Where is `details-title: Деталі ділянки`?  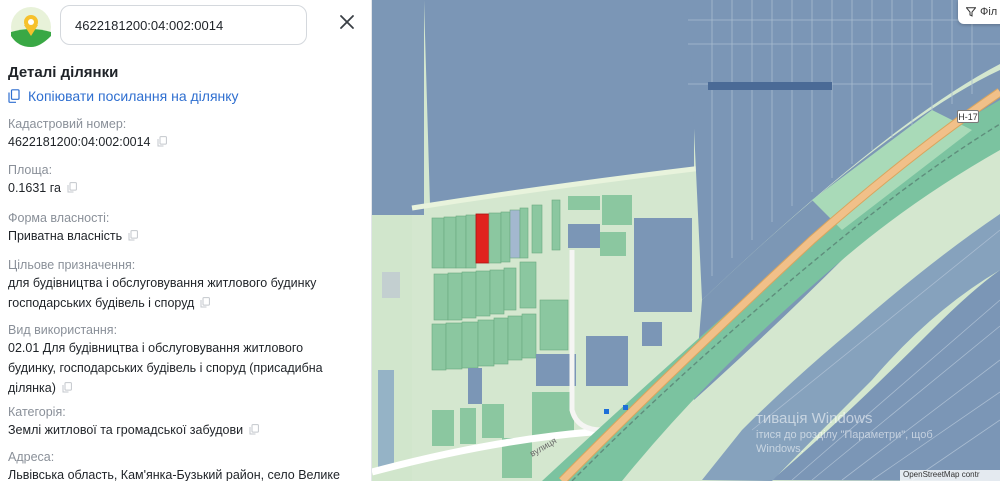
details-title: Деталі ділянки is located at coordinates (63, 72).